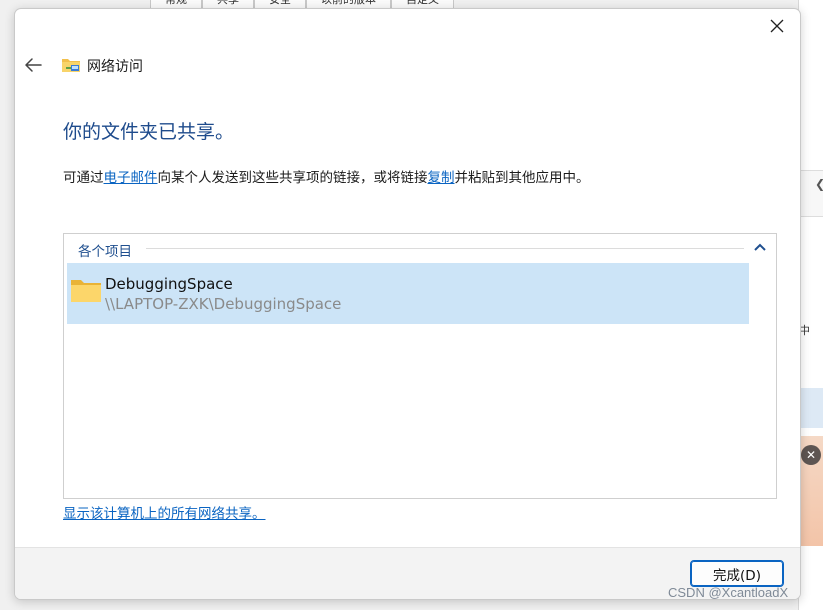  What do you see at coordinates (149, 132) in the screenshot?
I see `page-heading: 你的文件夹已共享。` at bounding box center [149, 132].